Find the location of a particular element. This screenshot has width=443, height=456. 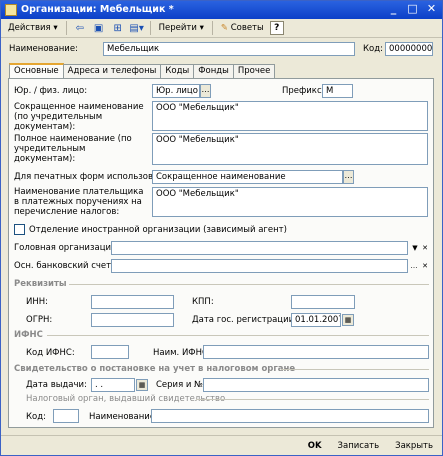

dropdown-arrow-icon: ▼ is located at coordinates (415, 248).